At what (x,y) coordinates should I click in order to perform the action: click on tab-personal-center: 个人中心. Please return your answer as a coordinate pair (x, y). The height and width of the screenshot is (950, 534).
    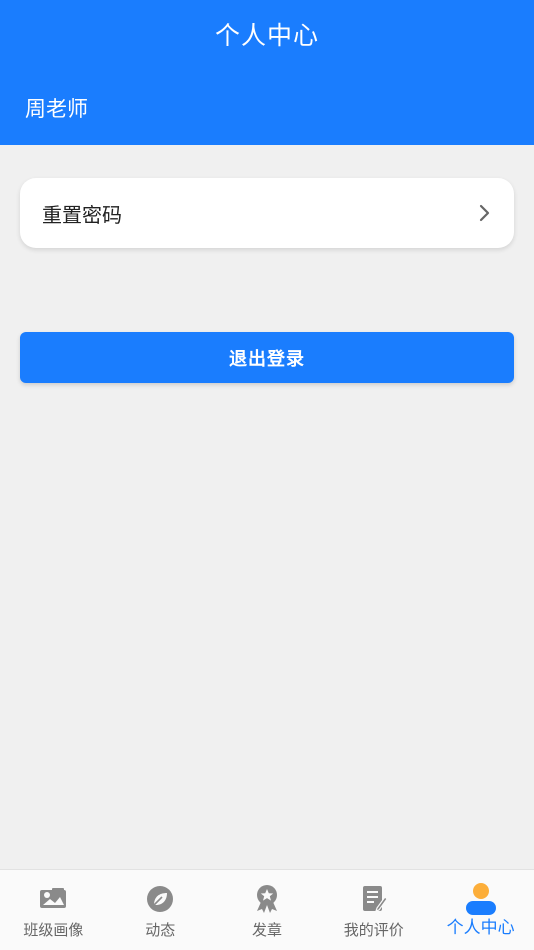
    Looking at the image, I should click on (480, 910).